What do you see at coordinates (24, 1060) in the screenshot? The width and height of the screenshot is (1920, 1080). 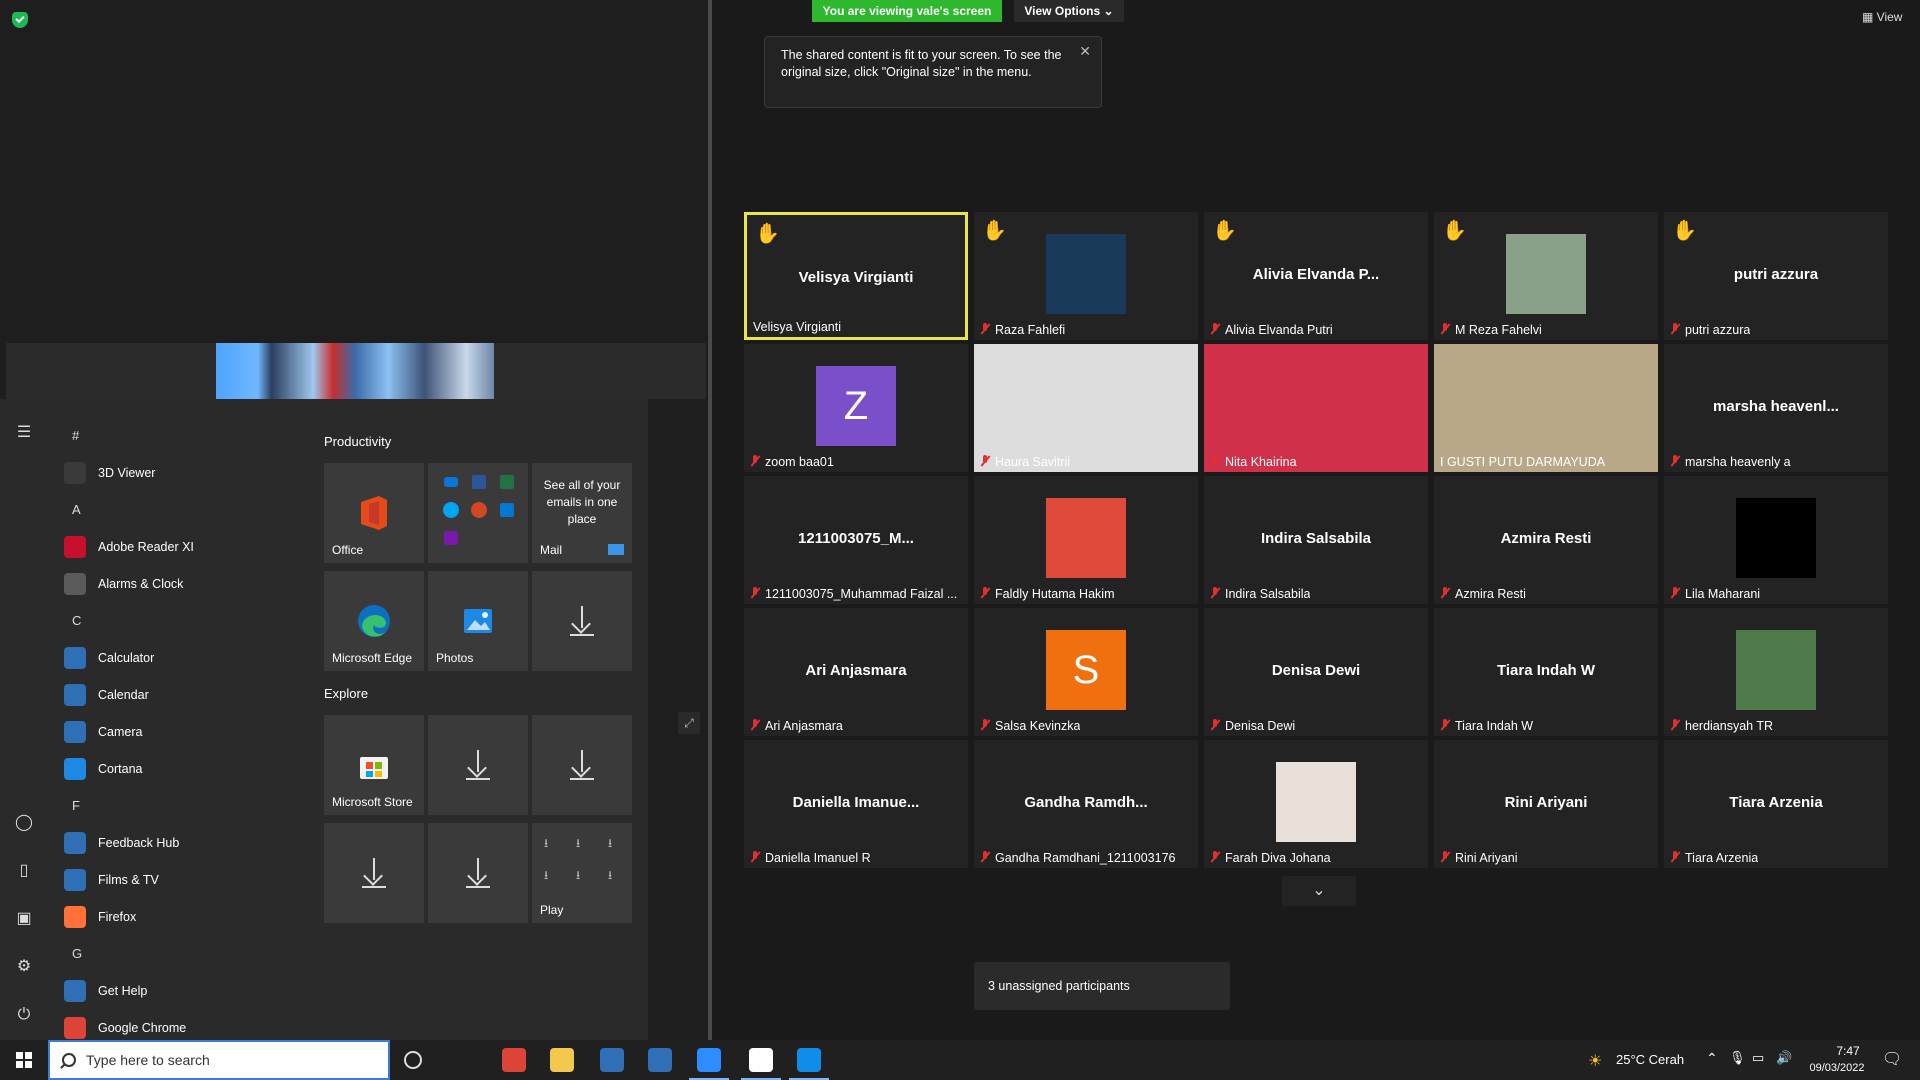 I see `start-button` at bounding box center [24, 1060].